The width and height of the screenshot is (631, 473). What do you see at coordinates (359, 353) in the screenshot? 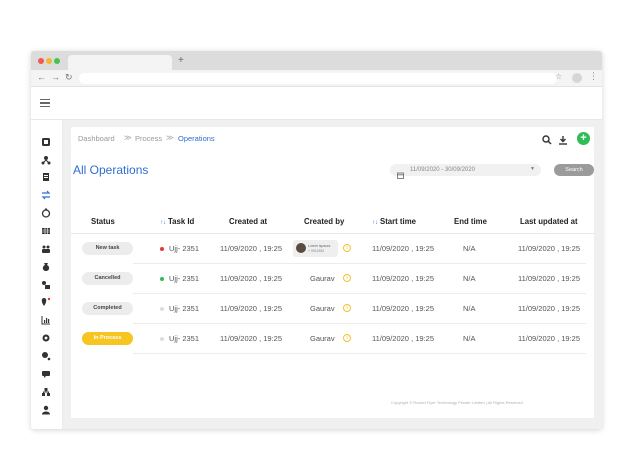
I see `row-divider` at bounding box center [359, 353].